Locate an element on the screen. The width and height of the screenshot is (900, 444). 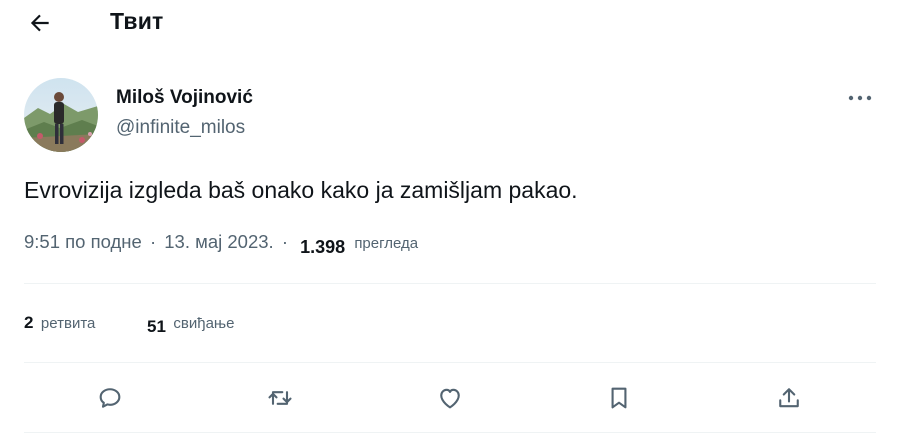
retweets-stat: 2 ретвита is located at coordinates (59, 323).